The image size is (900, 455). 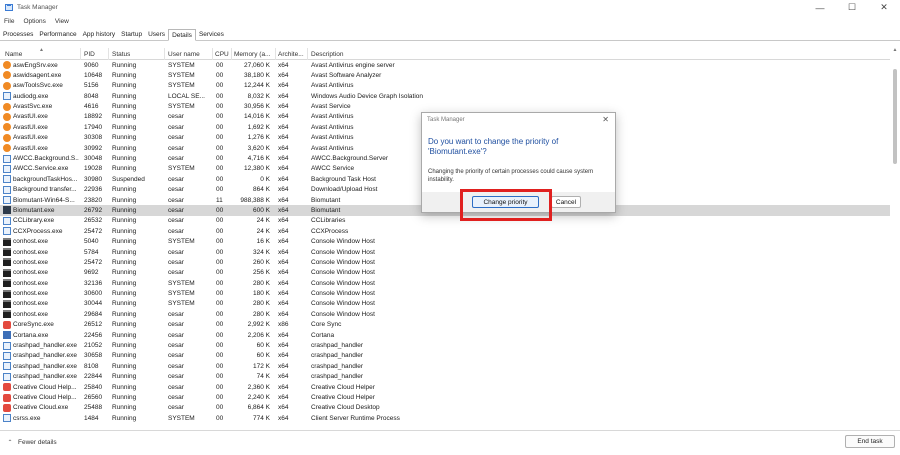 I want to click on scrollbar-thumb, so click(x=895, y=116).